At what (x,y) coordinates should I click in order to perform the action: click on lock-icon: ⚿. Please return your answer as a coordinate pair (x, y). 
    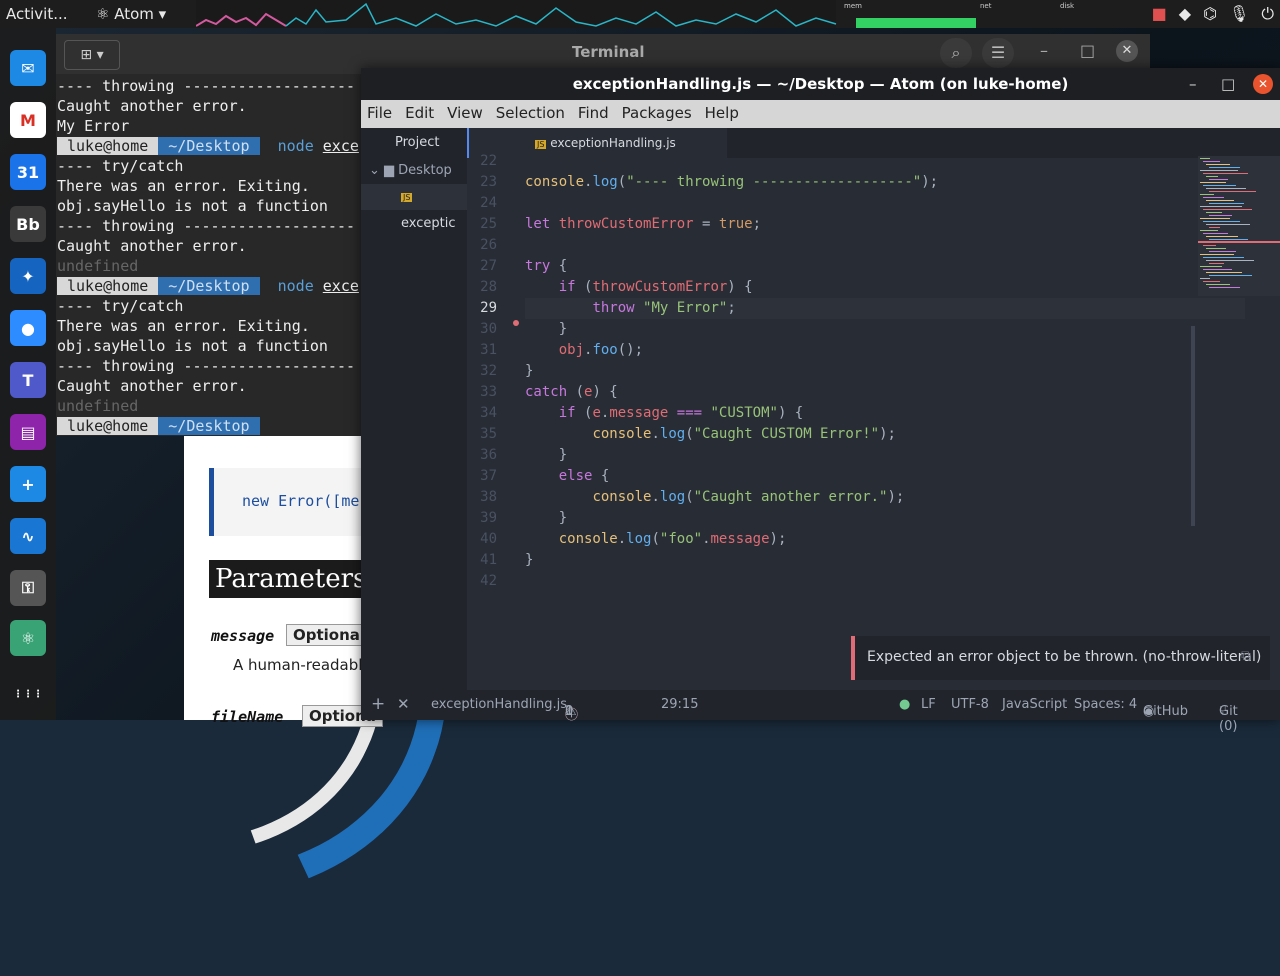
    Looking at the image, I should click on (28, 588).